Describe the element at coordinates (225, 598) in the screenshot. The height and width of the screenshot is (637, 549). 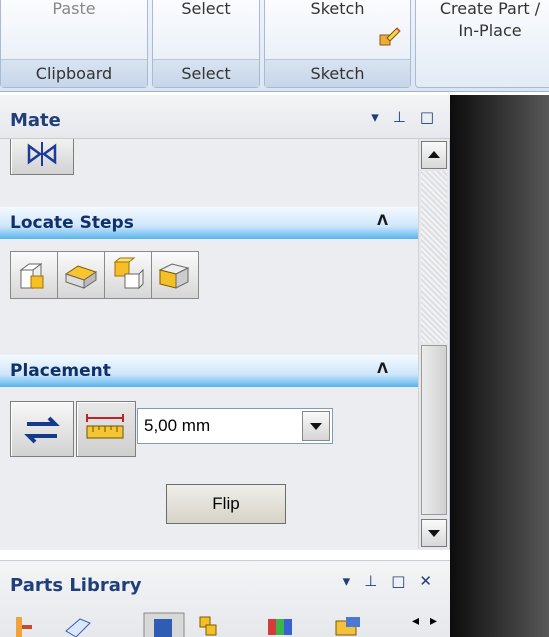
I see `parts-library-panel: Parts Library ▾ ⊥ □ ✕ ◂ ▸` at that location.